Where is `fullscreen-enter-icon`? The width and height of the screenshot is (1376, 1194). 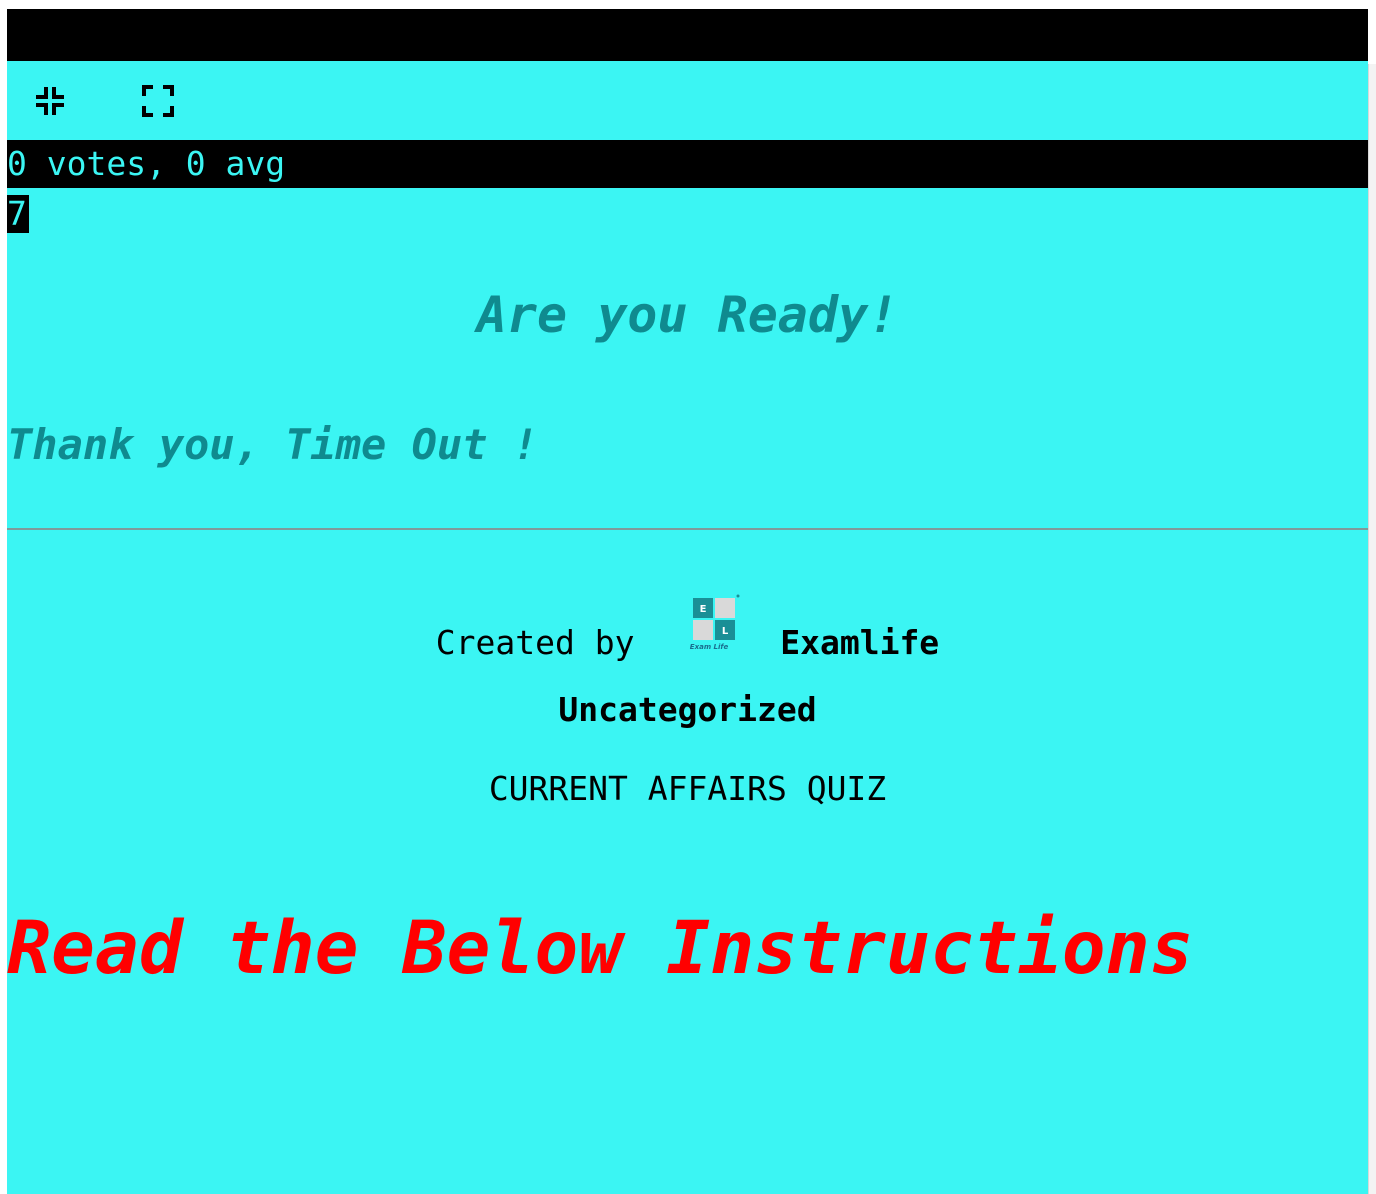
fullscreen-enter-icon is located at coordinates (158, 101).